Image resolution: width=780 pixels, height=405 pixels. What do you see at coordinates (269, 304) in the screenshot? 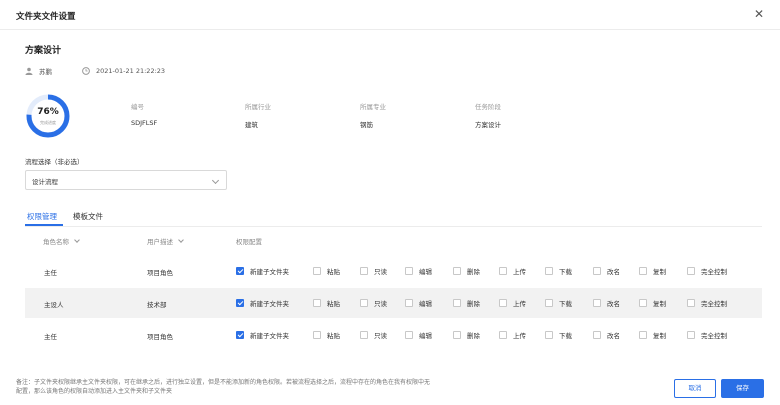
I see `permission-label: 新建子文件夹` at bounding box center [269, 304].